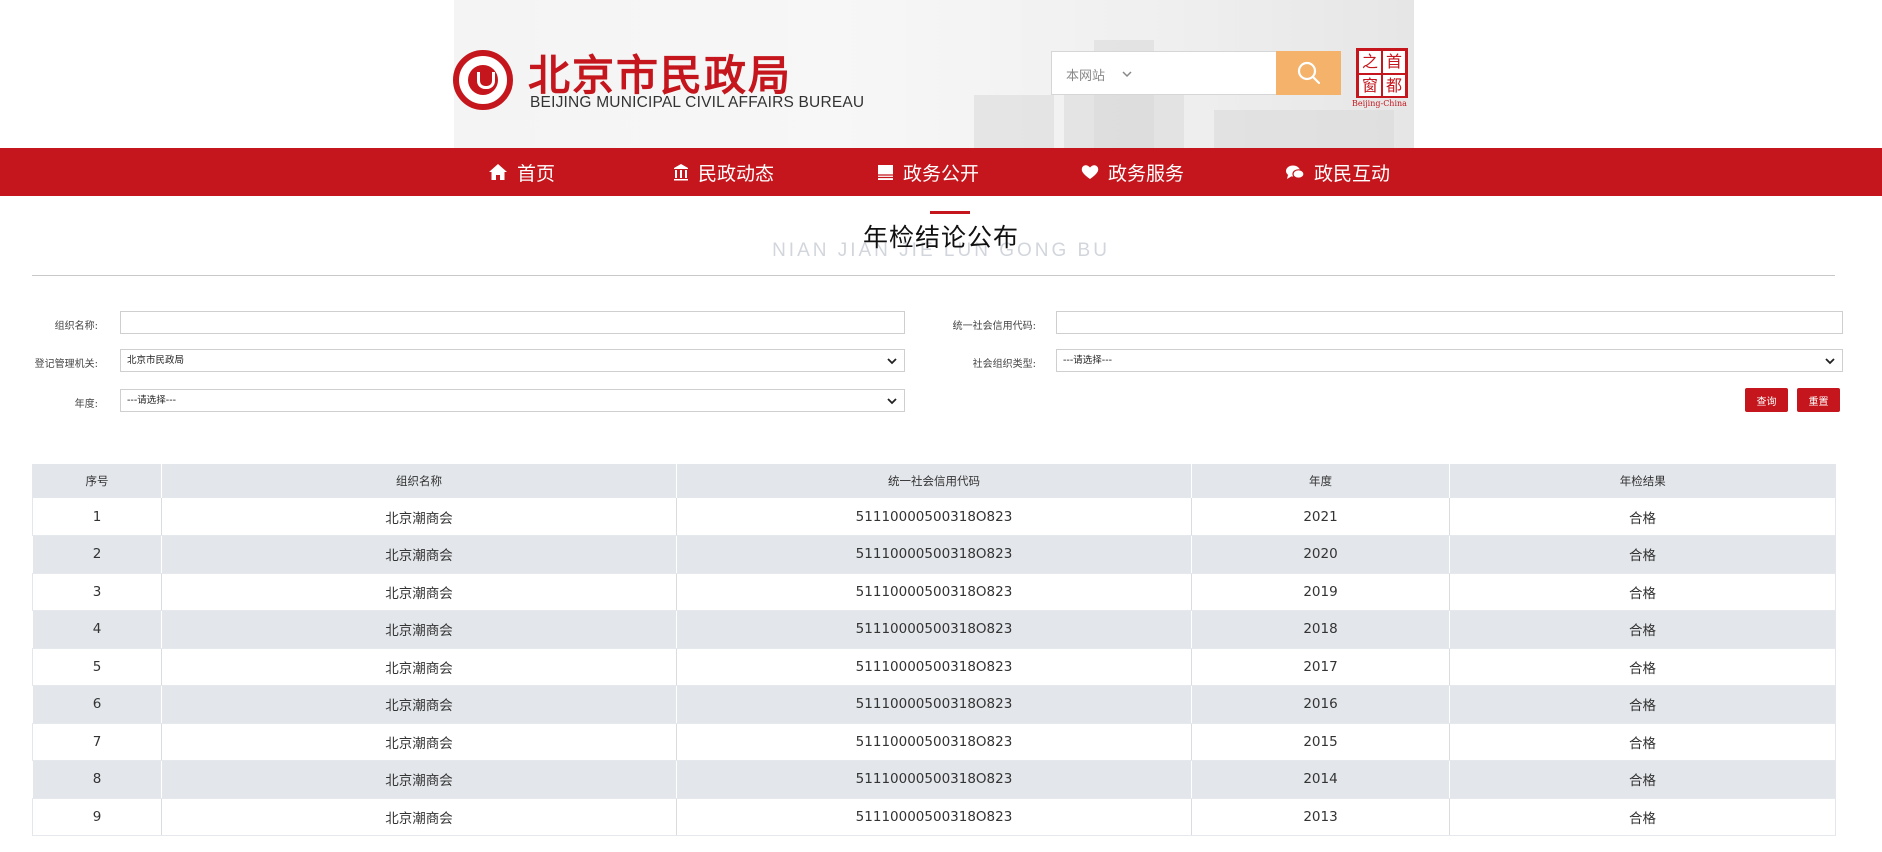 This screenshot has height=852, width=1882. I want to click on site-search-box: 本网站, so click(1164, 73).